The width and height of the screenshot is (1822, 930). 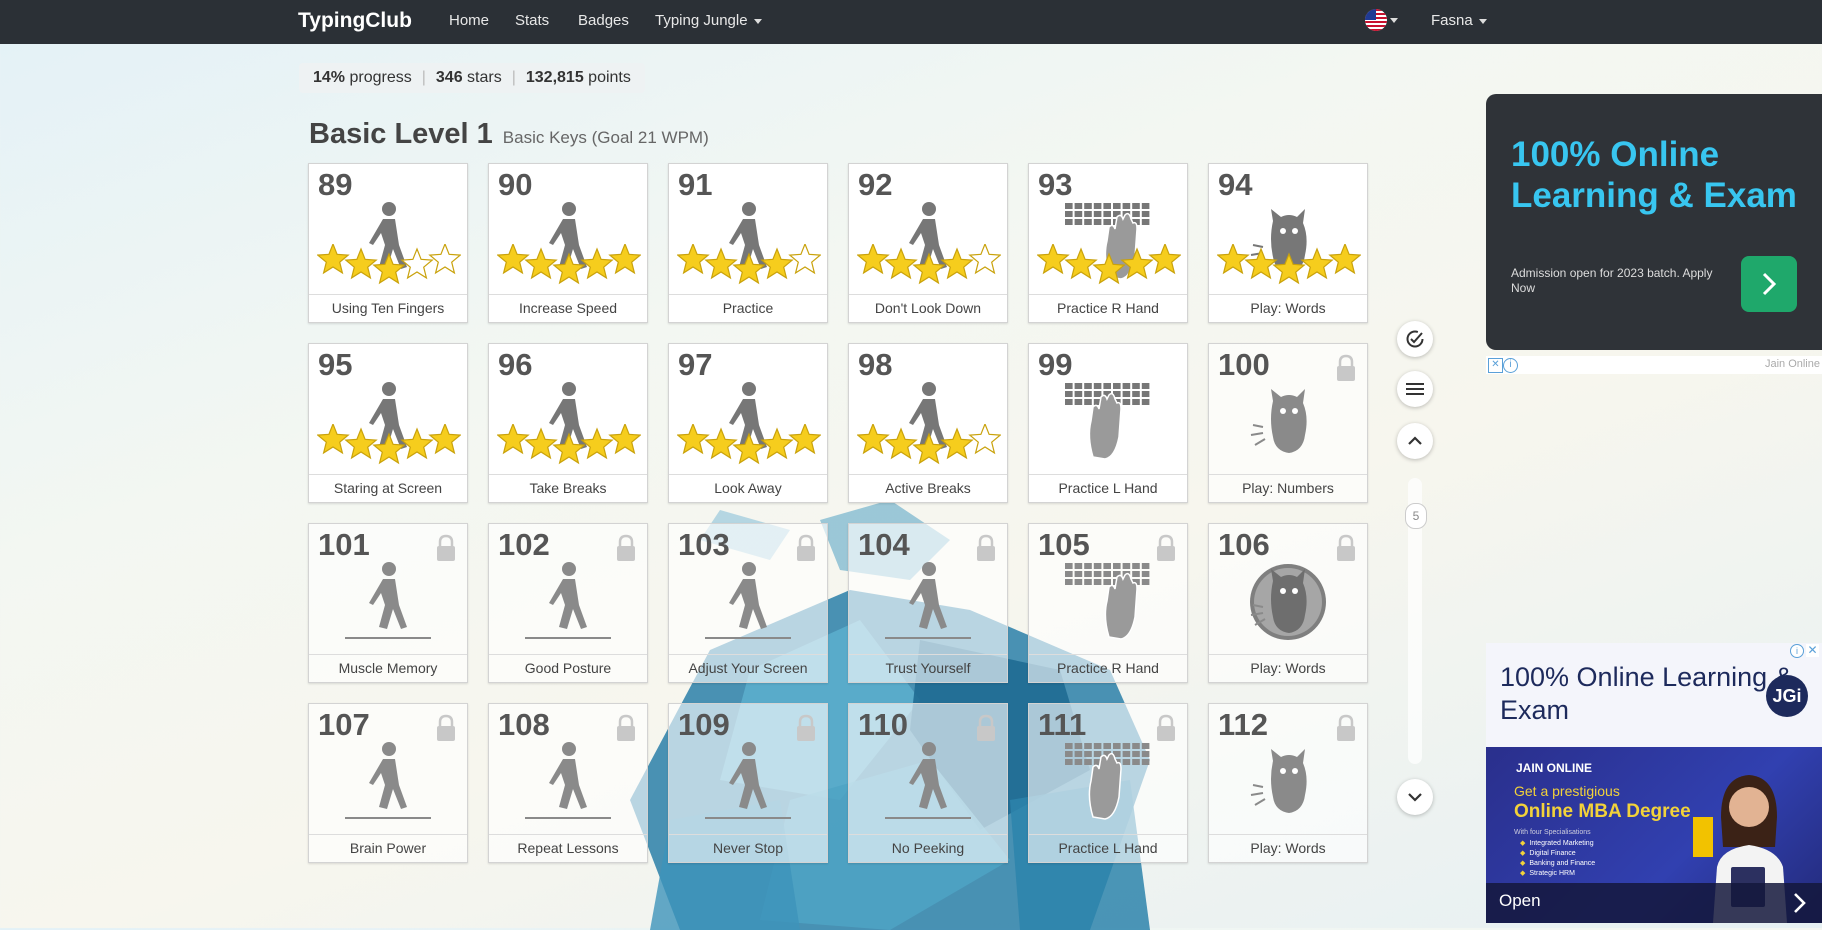 What do you see at coordinates (1243, 724) in the screenshot?
I see `lesson-number: 112` at bounding box center [1243, 724].